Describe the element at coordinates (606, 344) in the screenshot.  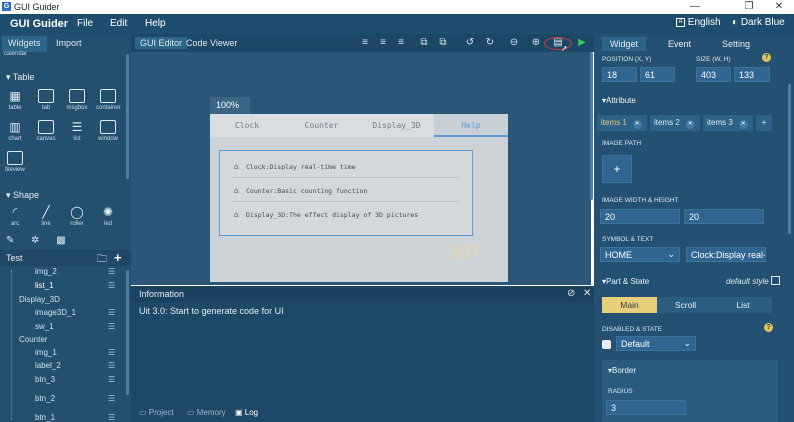
I see `disabled-checkbox` at that location.